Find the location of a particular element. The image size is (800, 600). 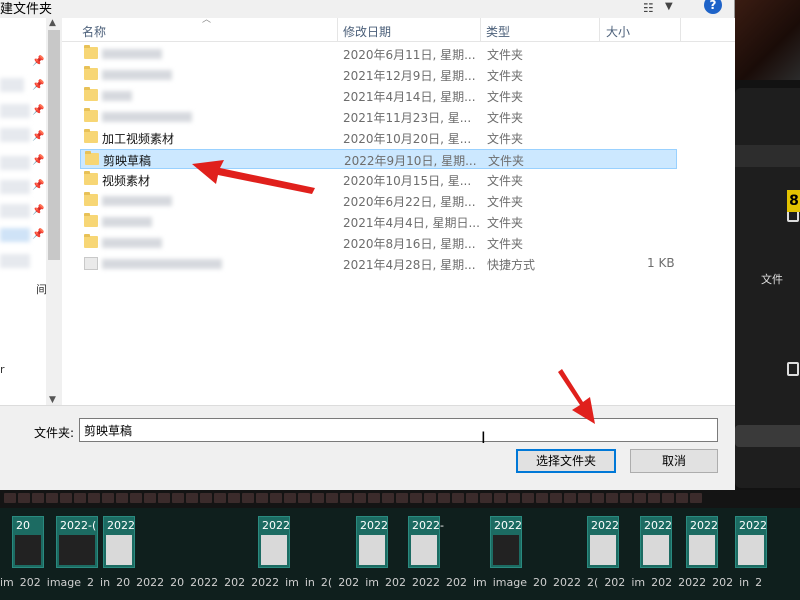

column-date: 修改日期 is located at coordinates (367, 31).